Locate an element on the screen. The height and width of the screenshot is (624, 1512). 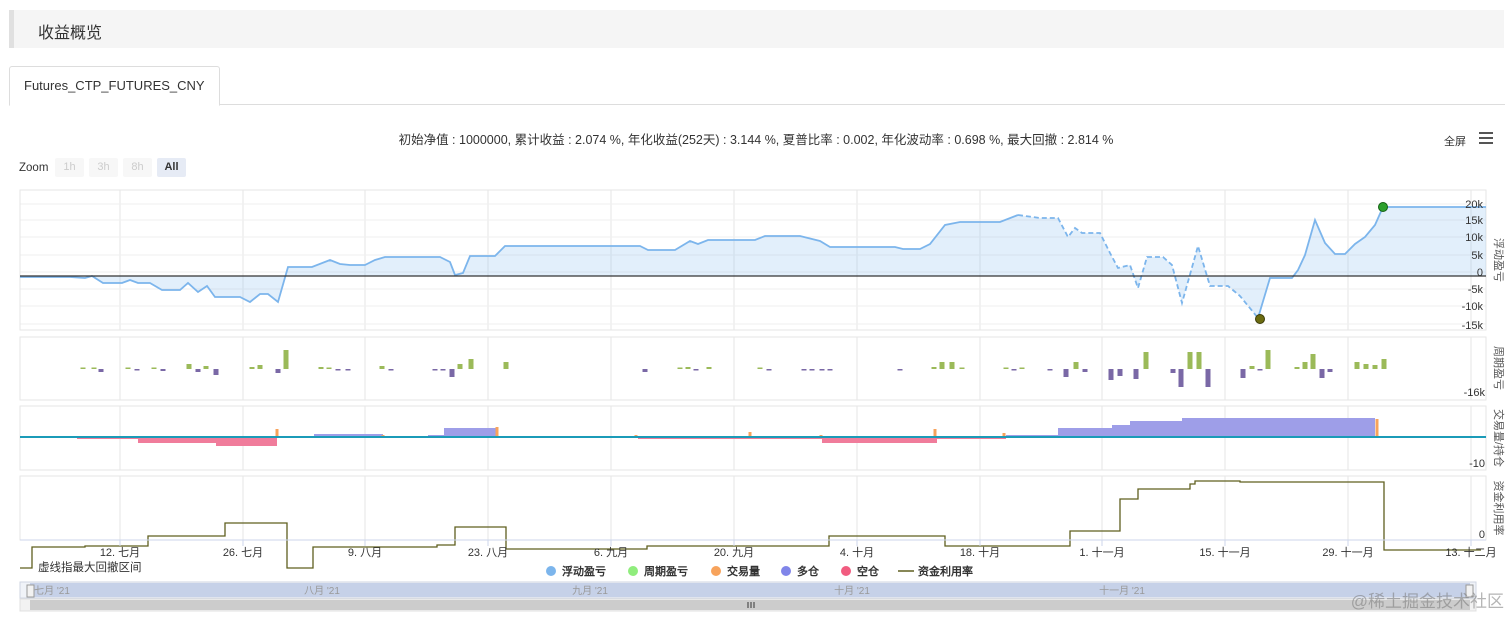
x-tick-label: 29. 十一月 is located at coordinates (1347, 552).